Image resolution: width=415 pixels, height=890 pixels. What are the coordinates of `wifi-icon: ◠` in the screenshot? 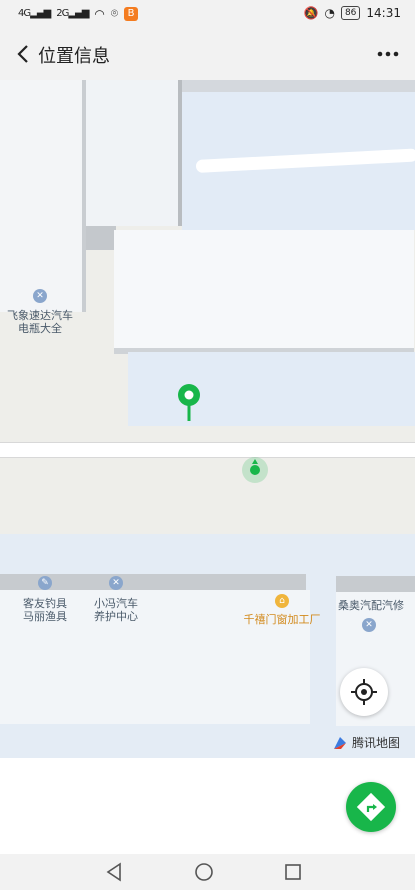 It's located at (99, 13).